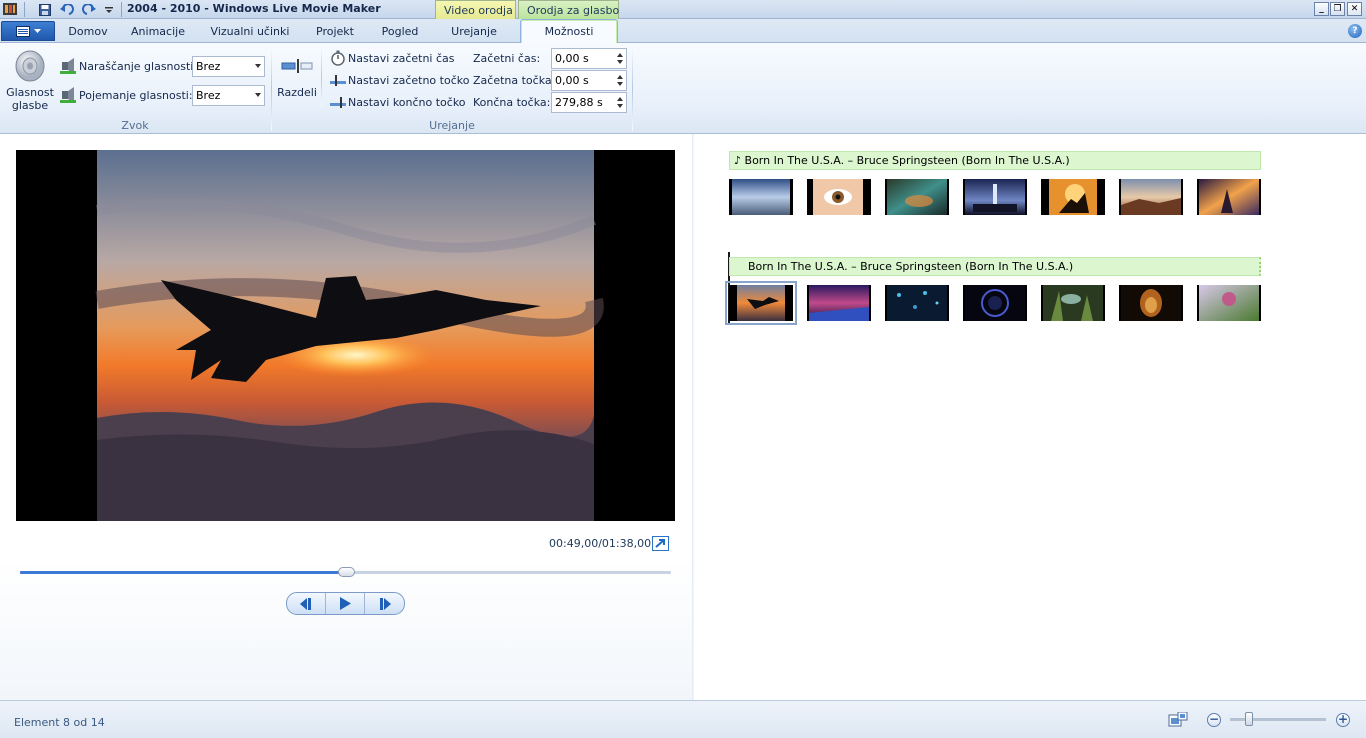 The height and width of the screenshot is (738, 1366). I want to click on next-frame-icon, so click(385, 603).